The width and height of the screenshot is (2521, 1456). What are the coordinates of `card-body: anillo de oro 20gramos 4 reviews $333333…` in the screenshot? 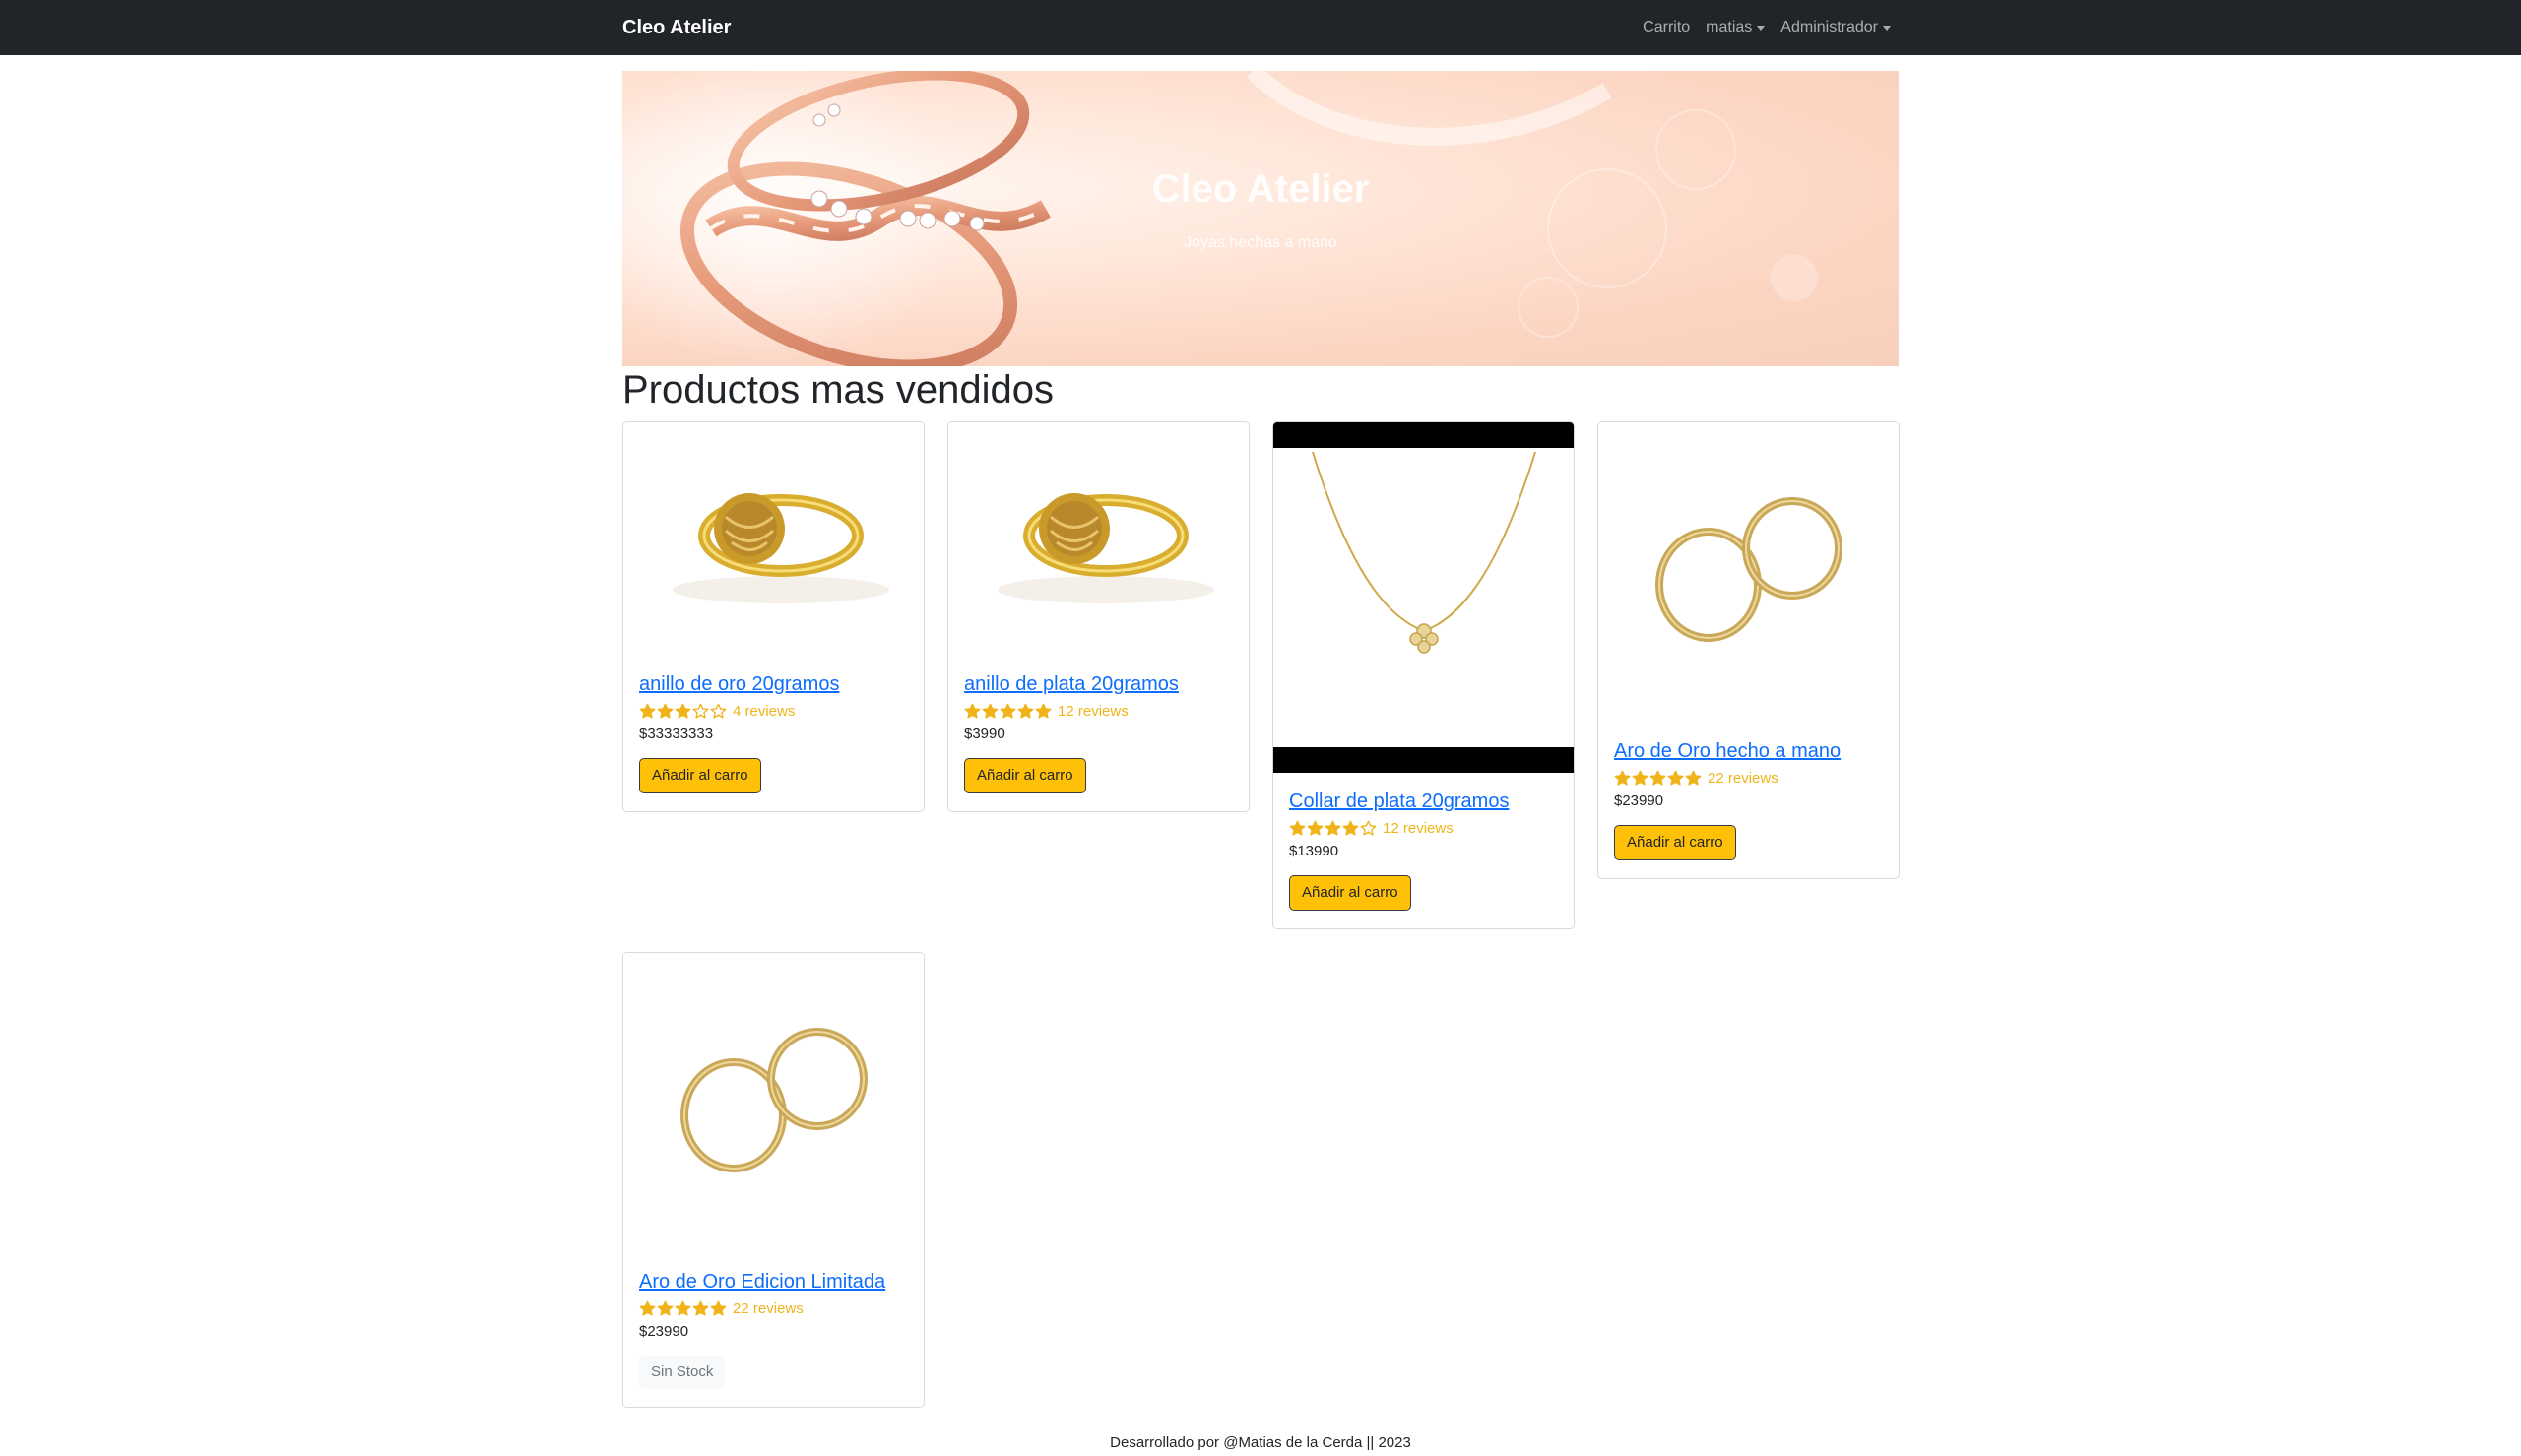 It's located at (773, 733).